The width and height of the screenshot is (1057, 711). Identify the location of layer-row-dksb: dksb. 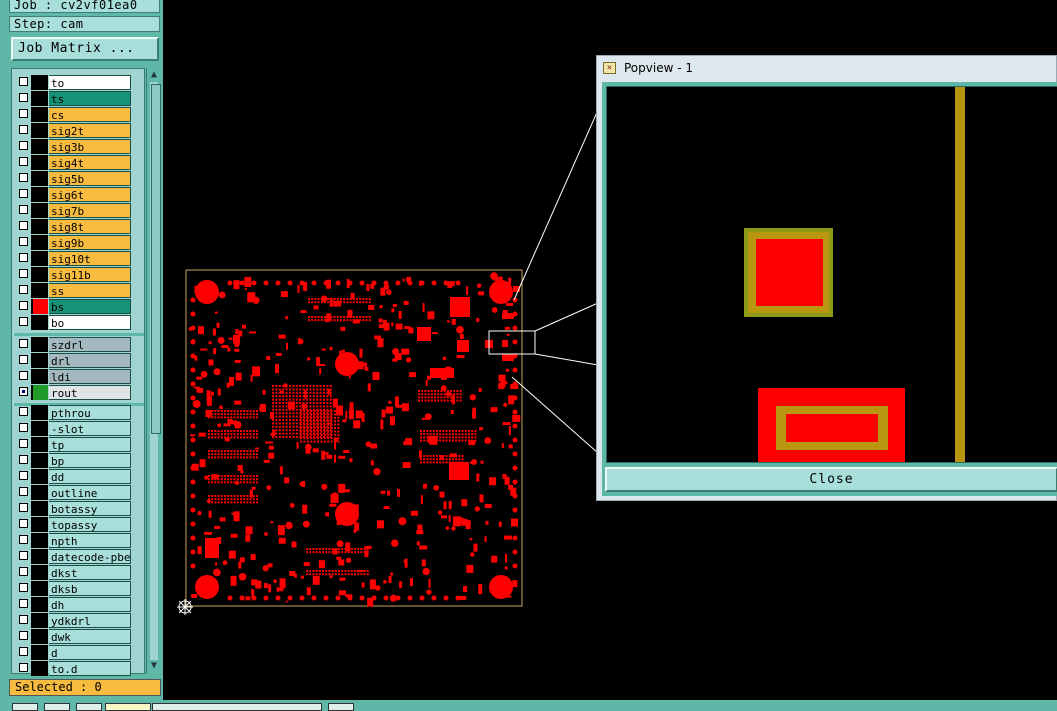
(79, 588).